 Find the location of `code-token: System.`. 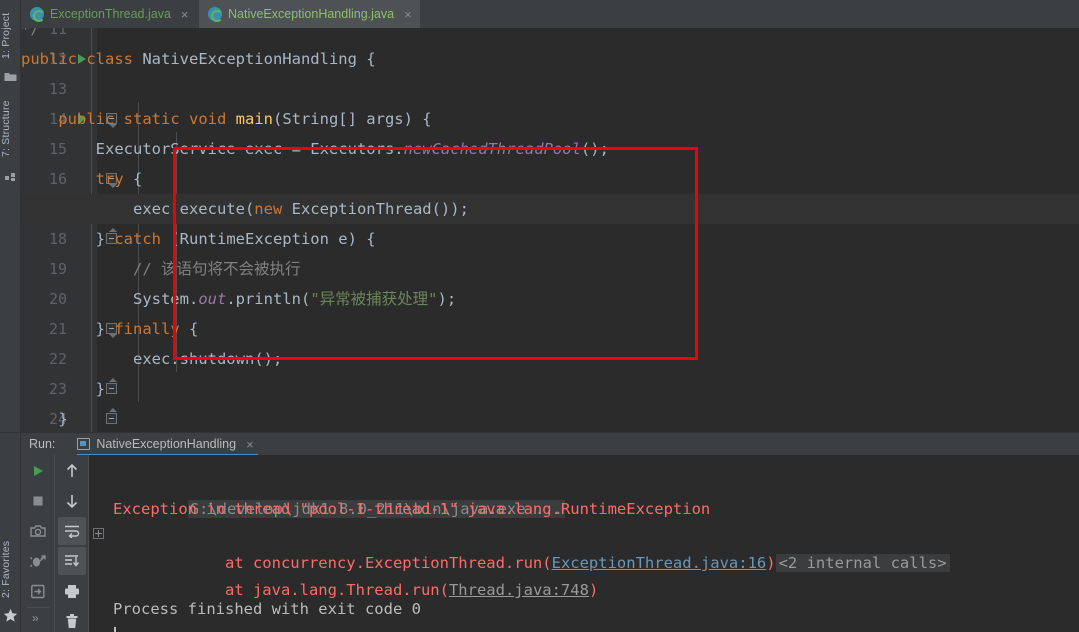

code-token: System. is located at coordinates (110, 299).